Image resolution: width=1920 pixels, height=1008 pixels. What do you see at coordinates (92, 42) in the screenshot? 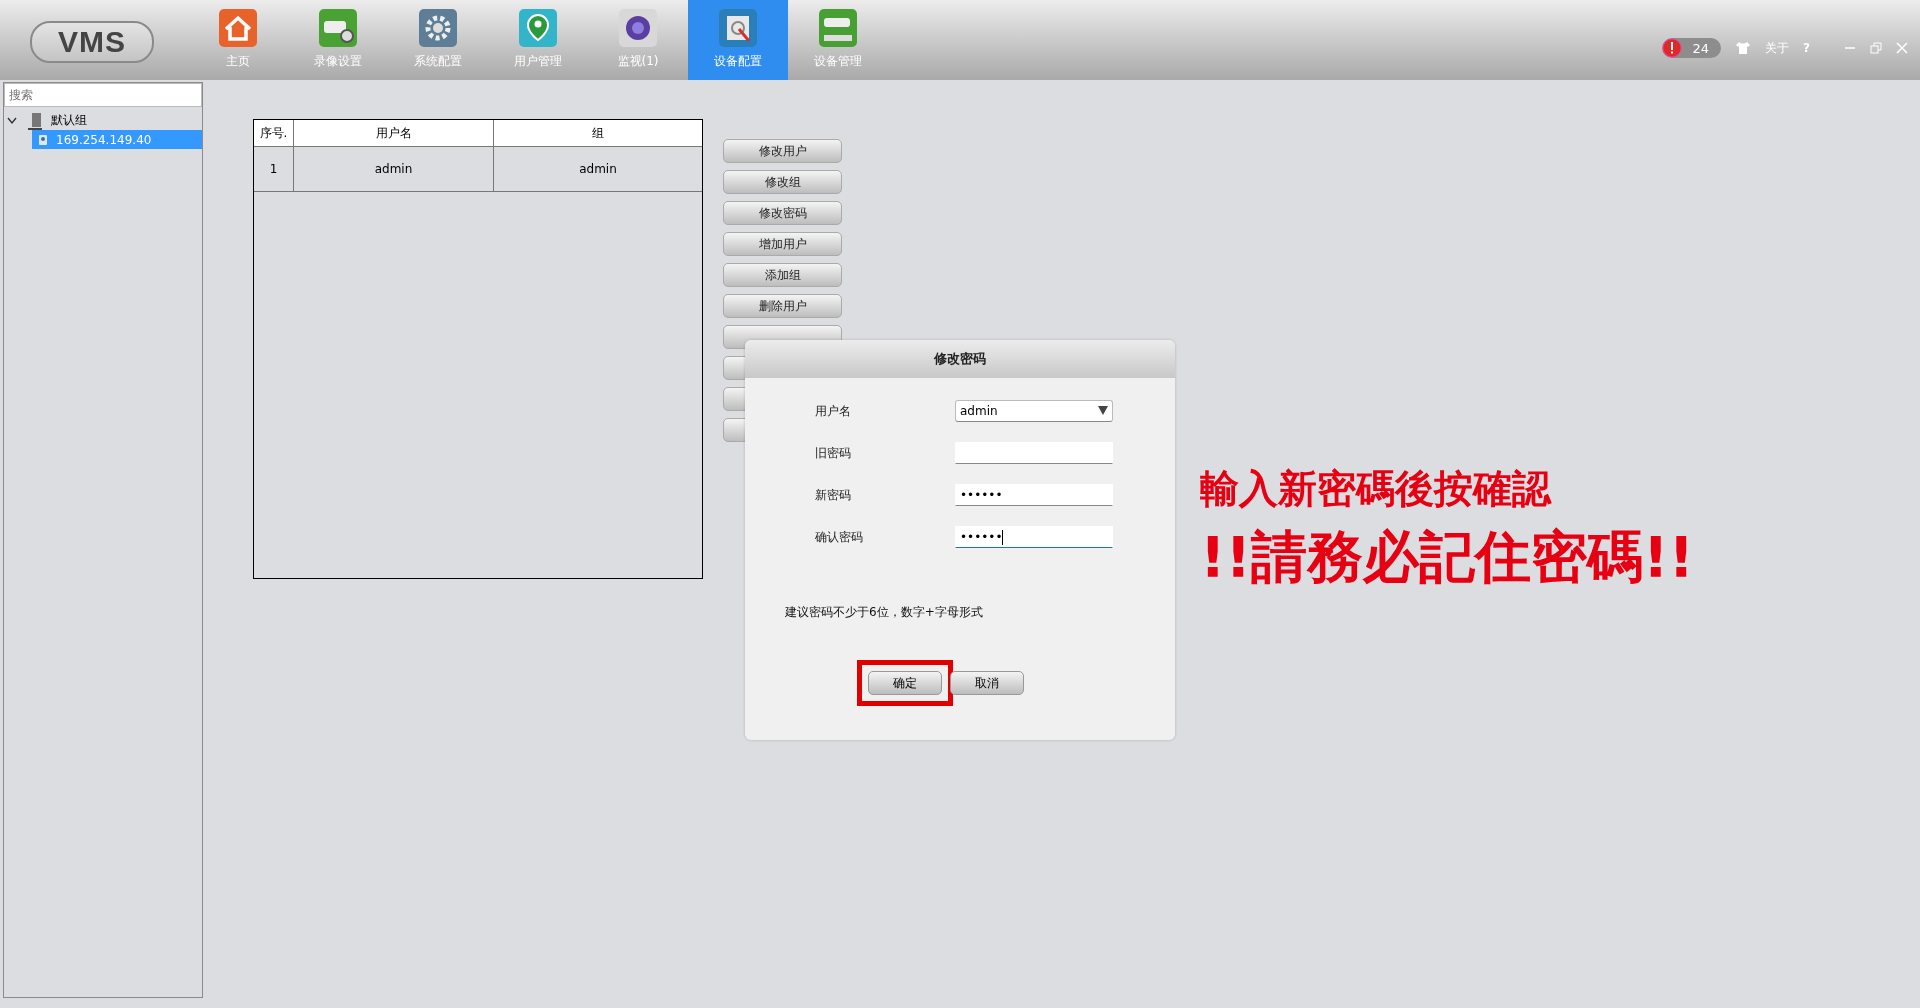
I see `app-logo: VMS` at bounding box center [92, 42].